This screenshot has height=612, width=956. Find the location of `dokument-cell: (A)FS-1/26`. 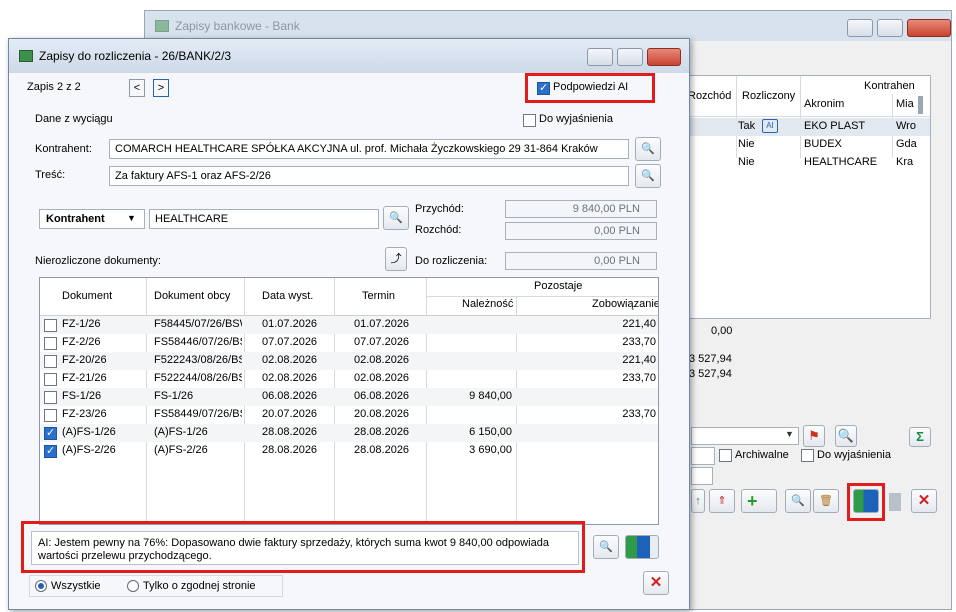

dokument-cell: (A)FS-1/26 is located at coordinates (89, 432).